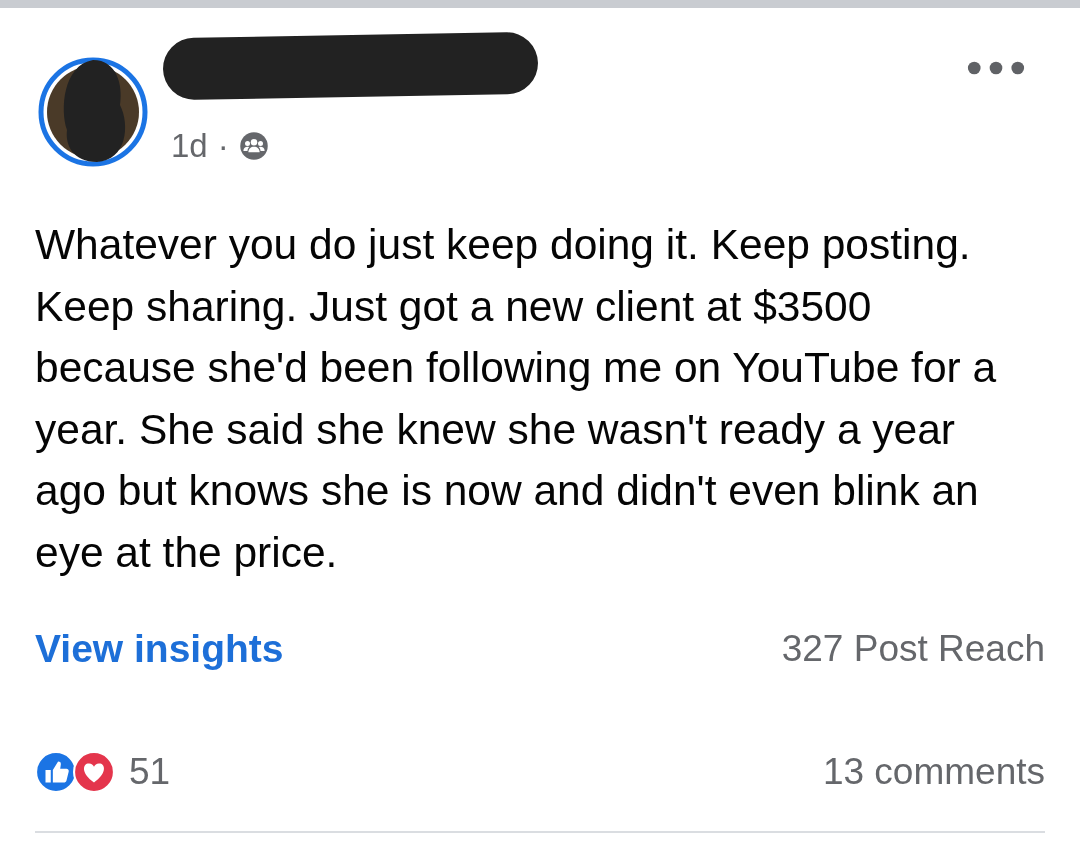  I want to click on group-icon, so click(253, 146).